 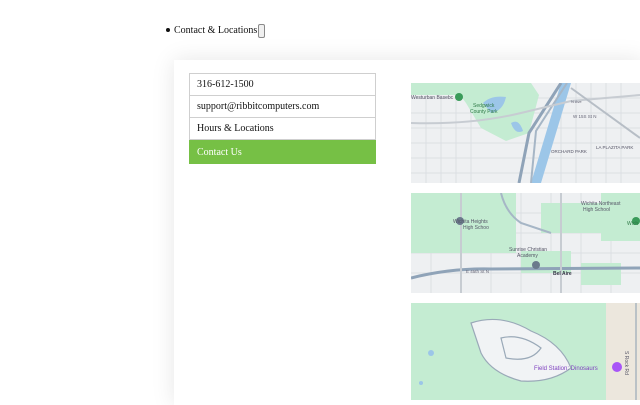 What do you see at coordinates (569, 151) in the screenshot?
I see `svg-text: ORCHARD PARK` at bounding box center [569, 151].